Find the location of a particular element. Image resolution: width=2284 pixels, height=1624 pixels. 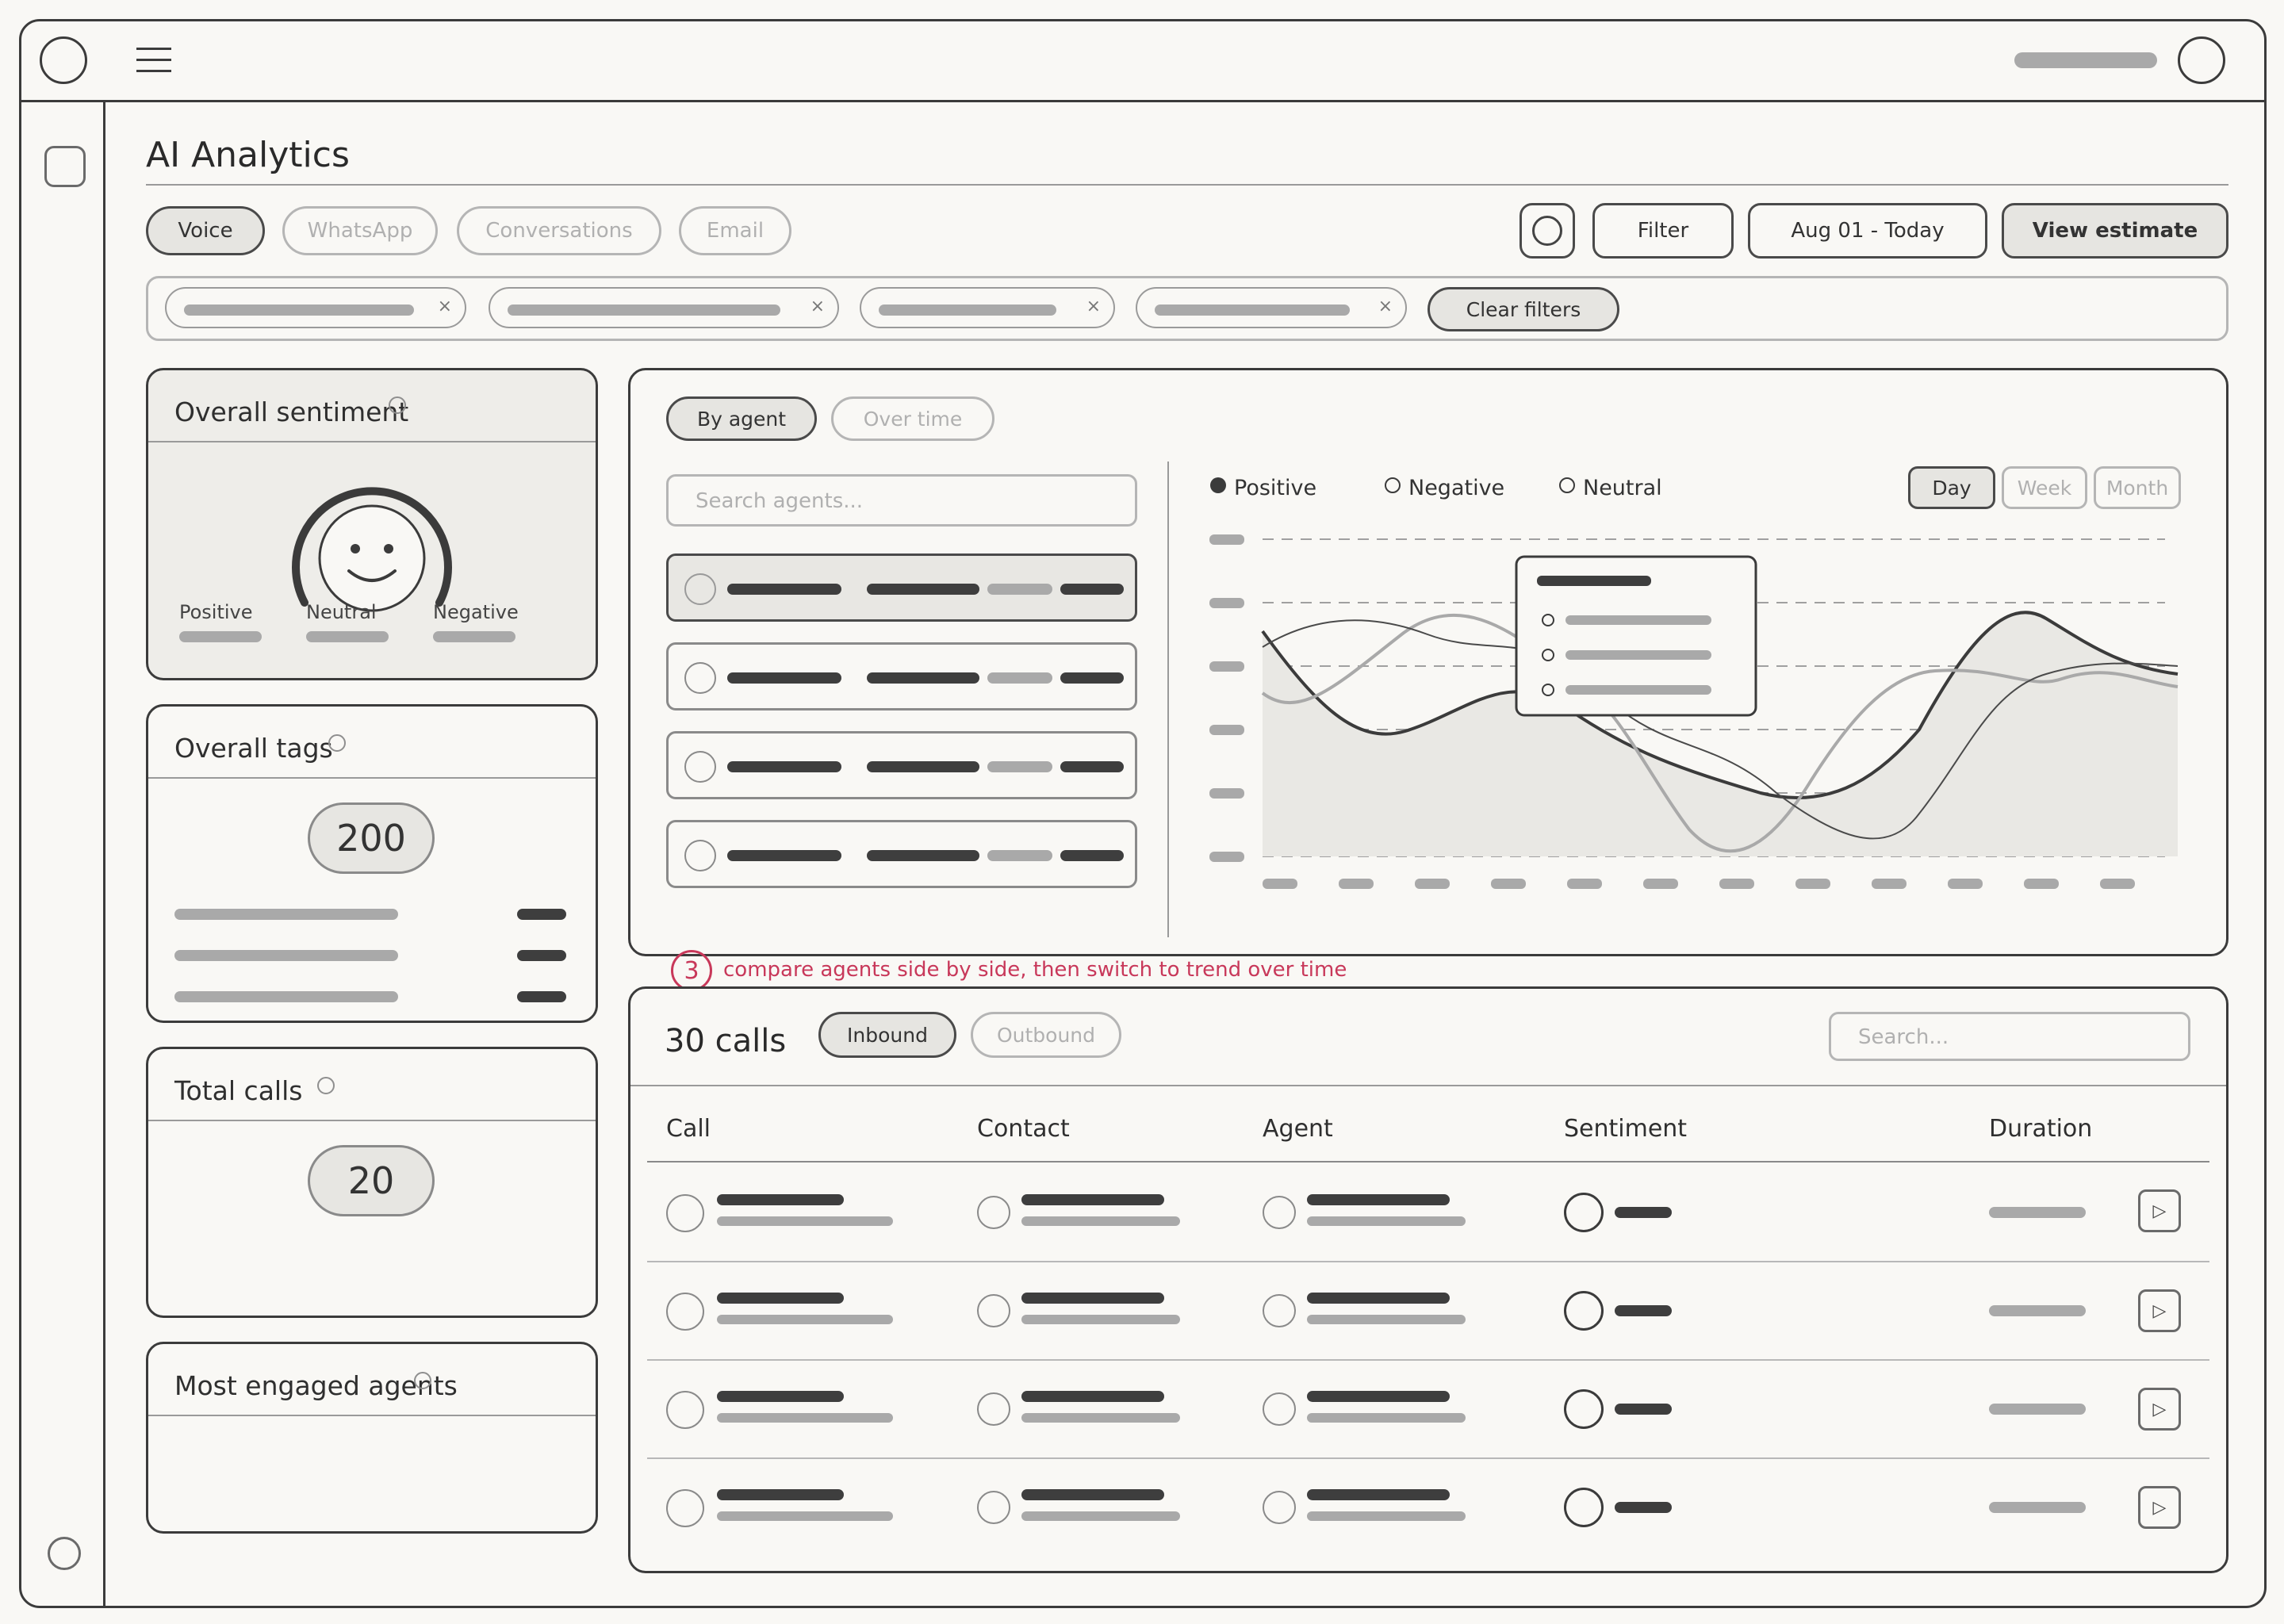

sentiment-value-negative is located at coordinates (474, 636).